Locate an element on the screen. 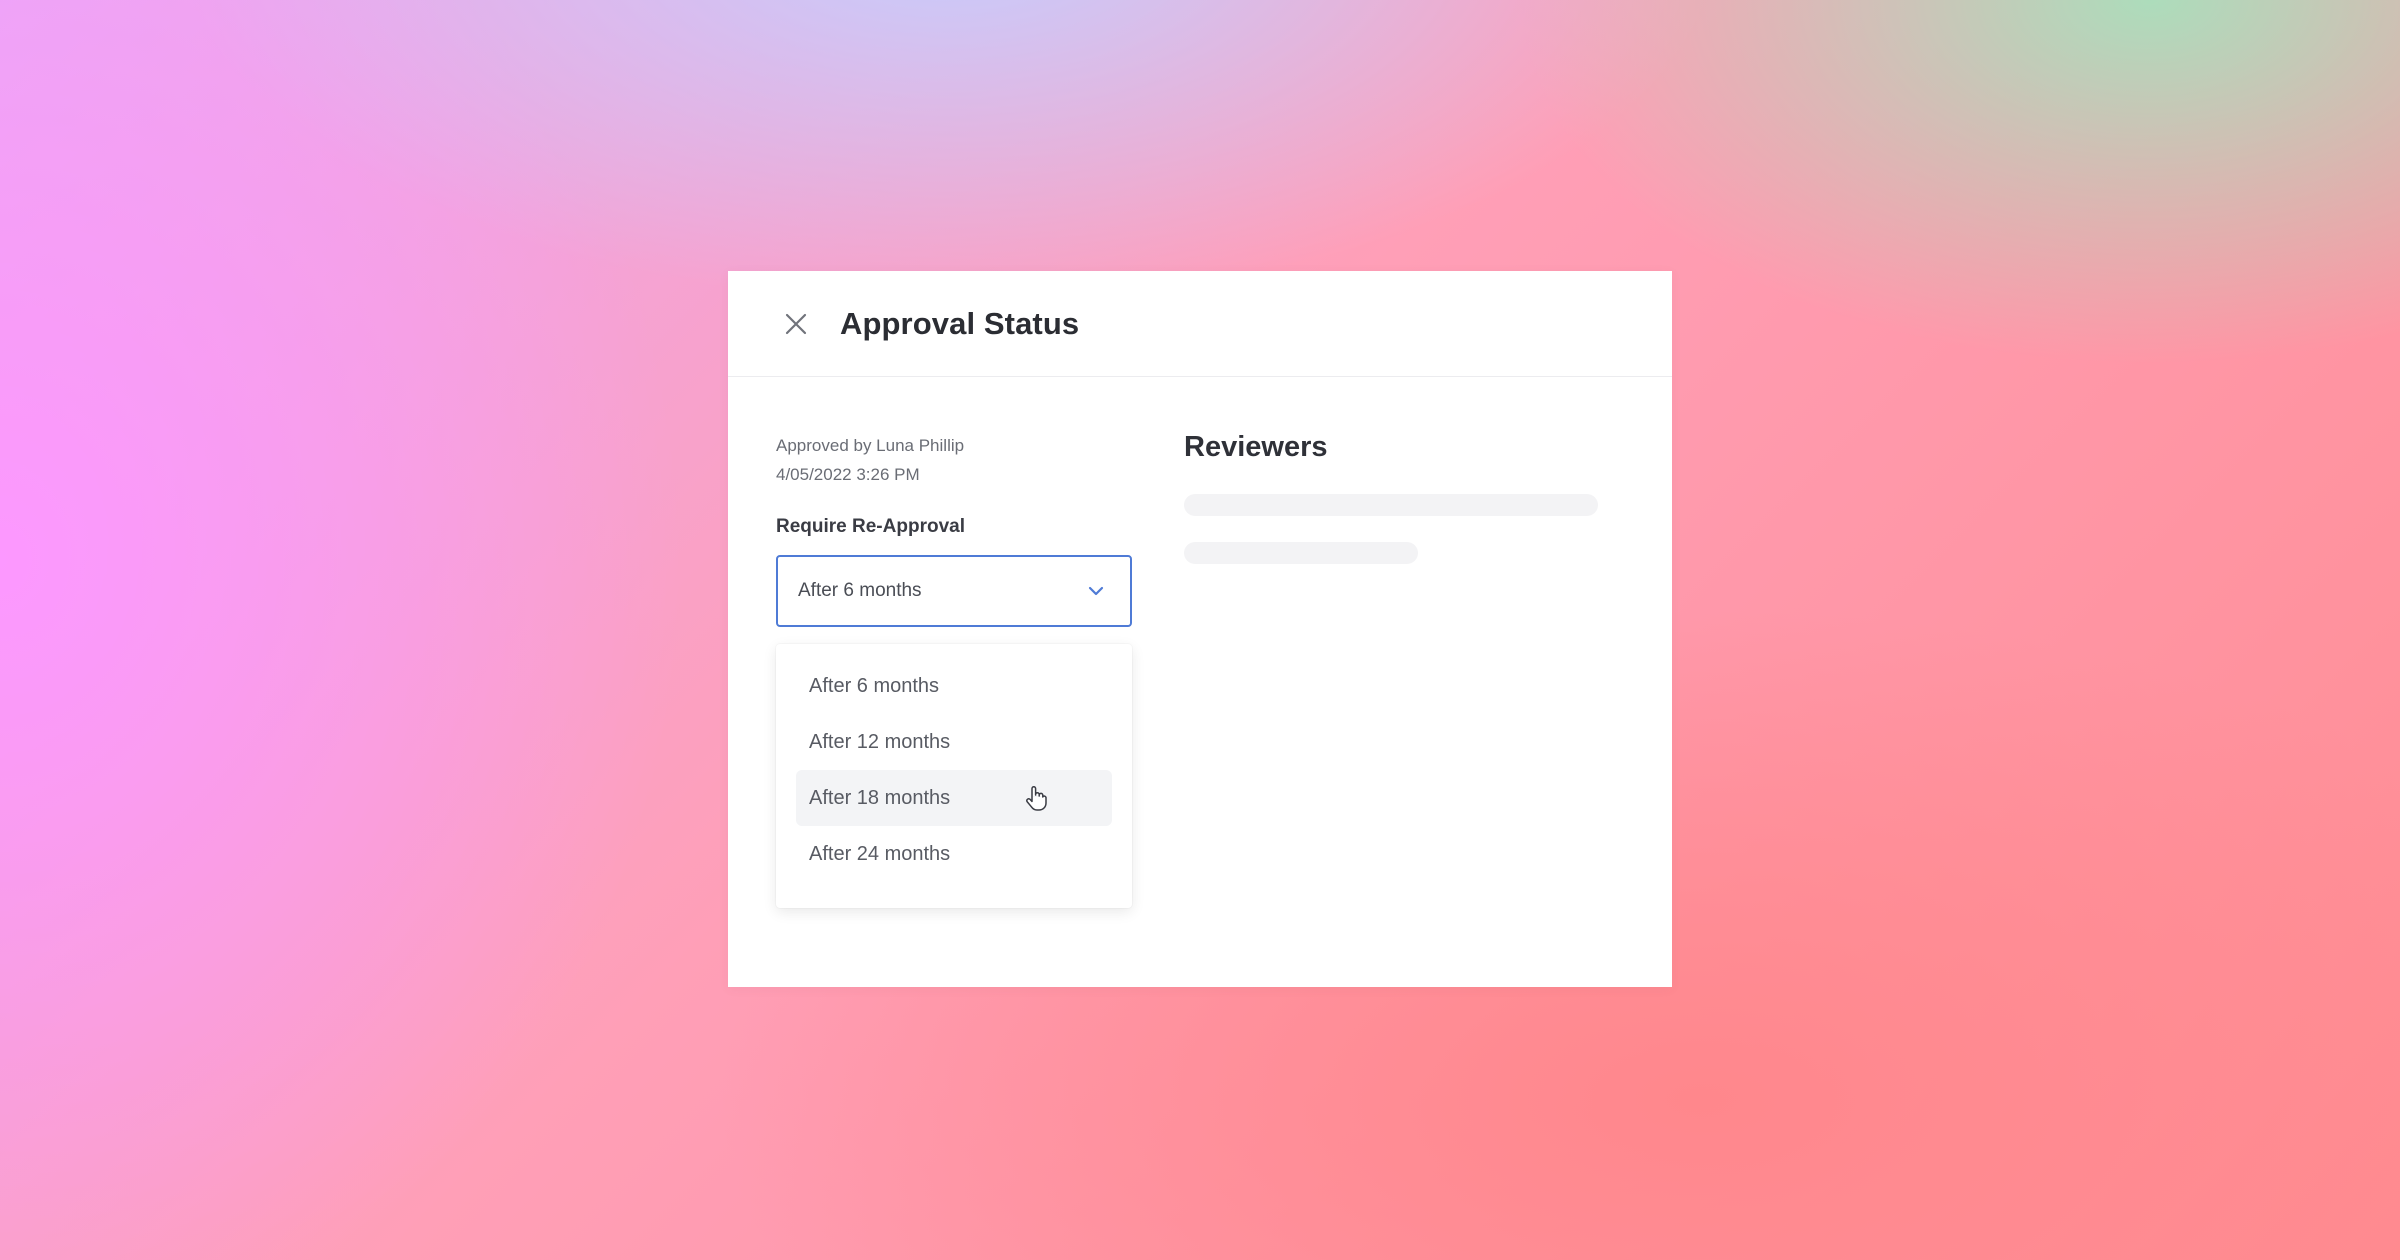 This screenshot has width=2400, height=1260. approval-timestamp: 4/05/2022 3:26 PM is located at coordinates (848, 474).